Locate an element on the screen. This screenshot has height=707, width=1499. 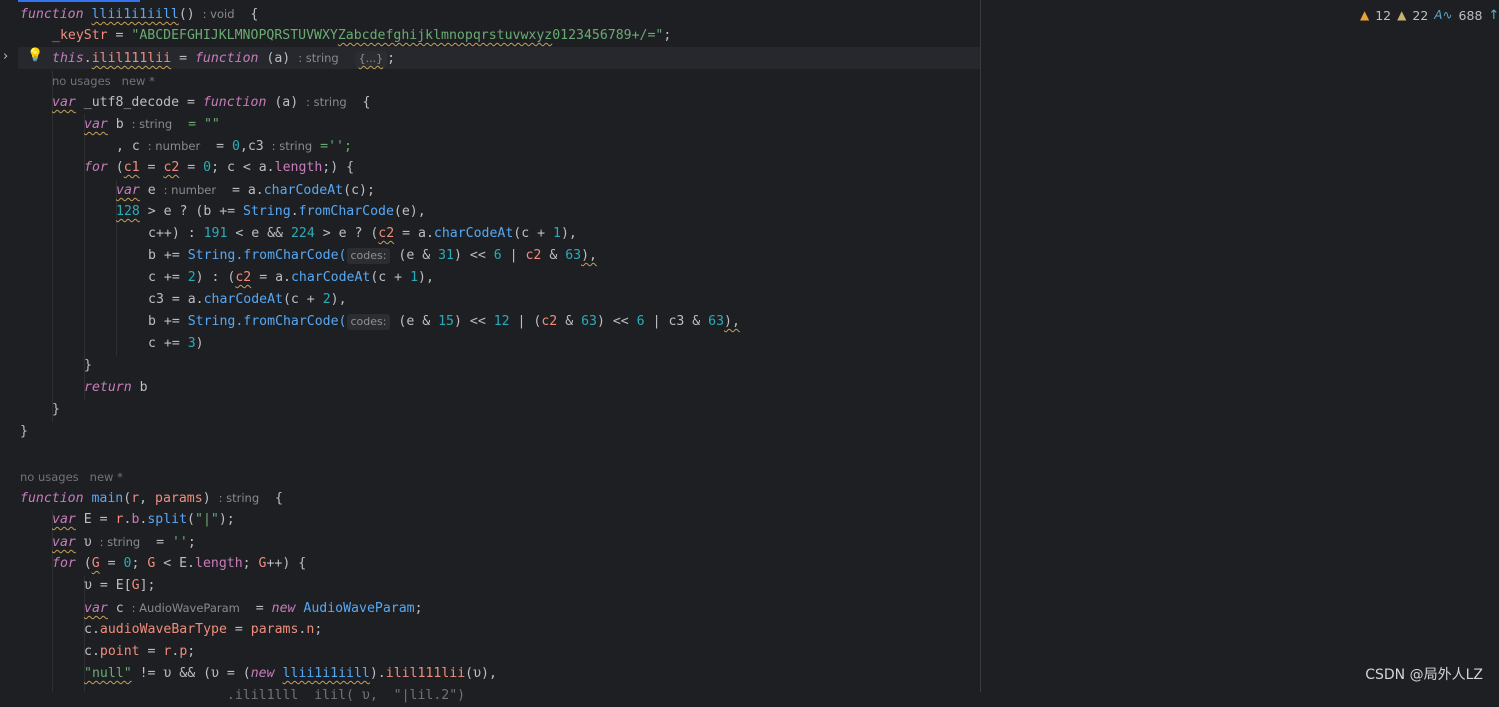
expand-chevron-icon: › is located at coordinates (5, 56).